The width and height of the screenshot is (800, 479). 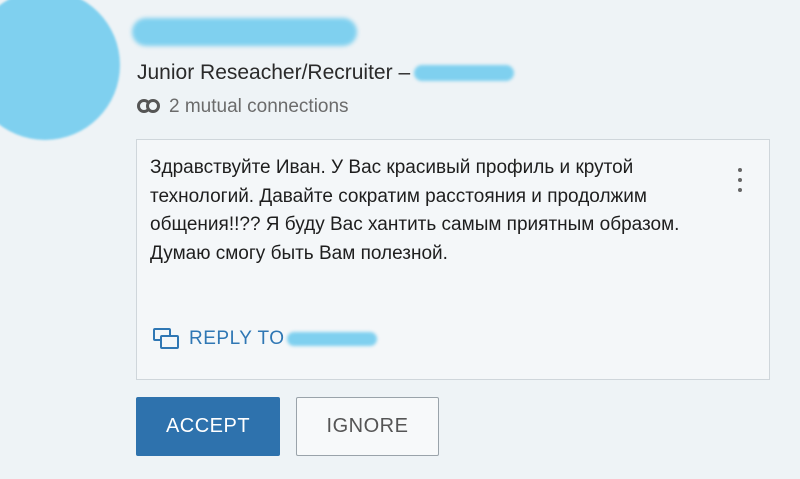 What do you see at coordinates (740, 180) in the screenshot?
I see `more-vertical-icon` at bounding box center [740, 180].